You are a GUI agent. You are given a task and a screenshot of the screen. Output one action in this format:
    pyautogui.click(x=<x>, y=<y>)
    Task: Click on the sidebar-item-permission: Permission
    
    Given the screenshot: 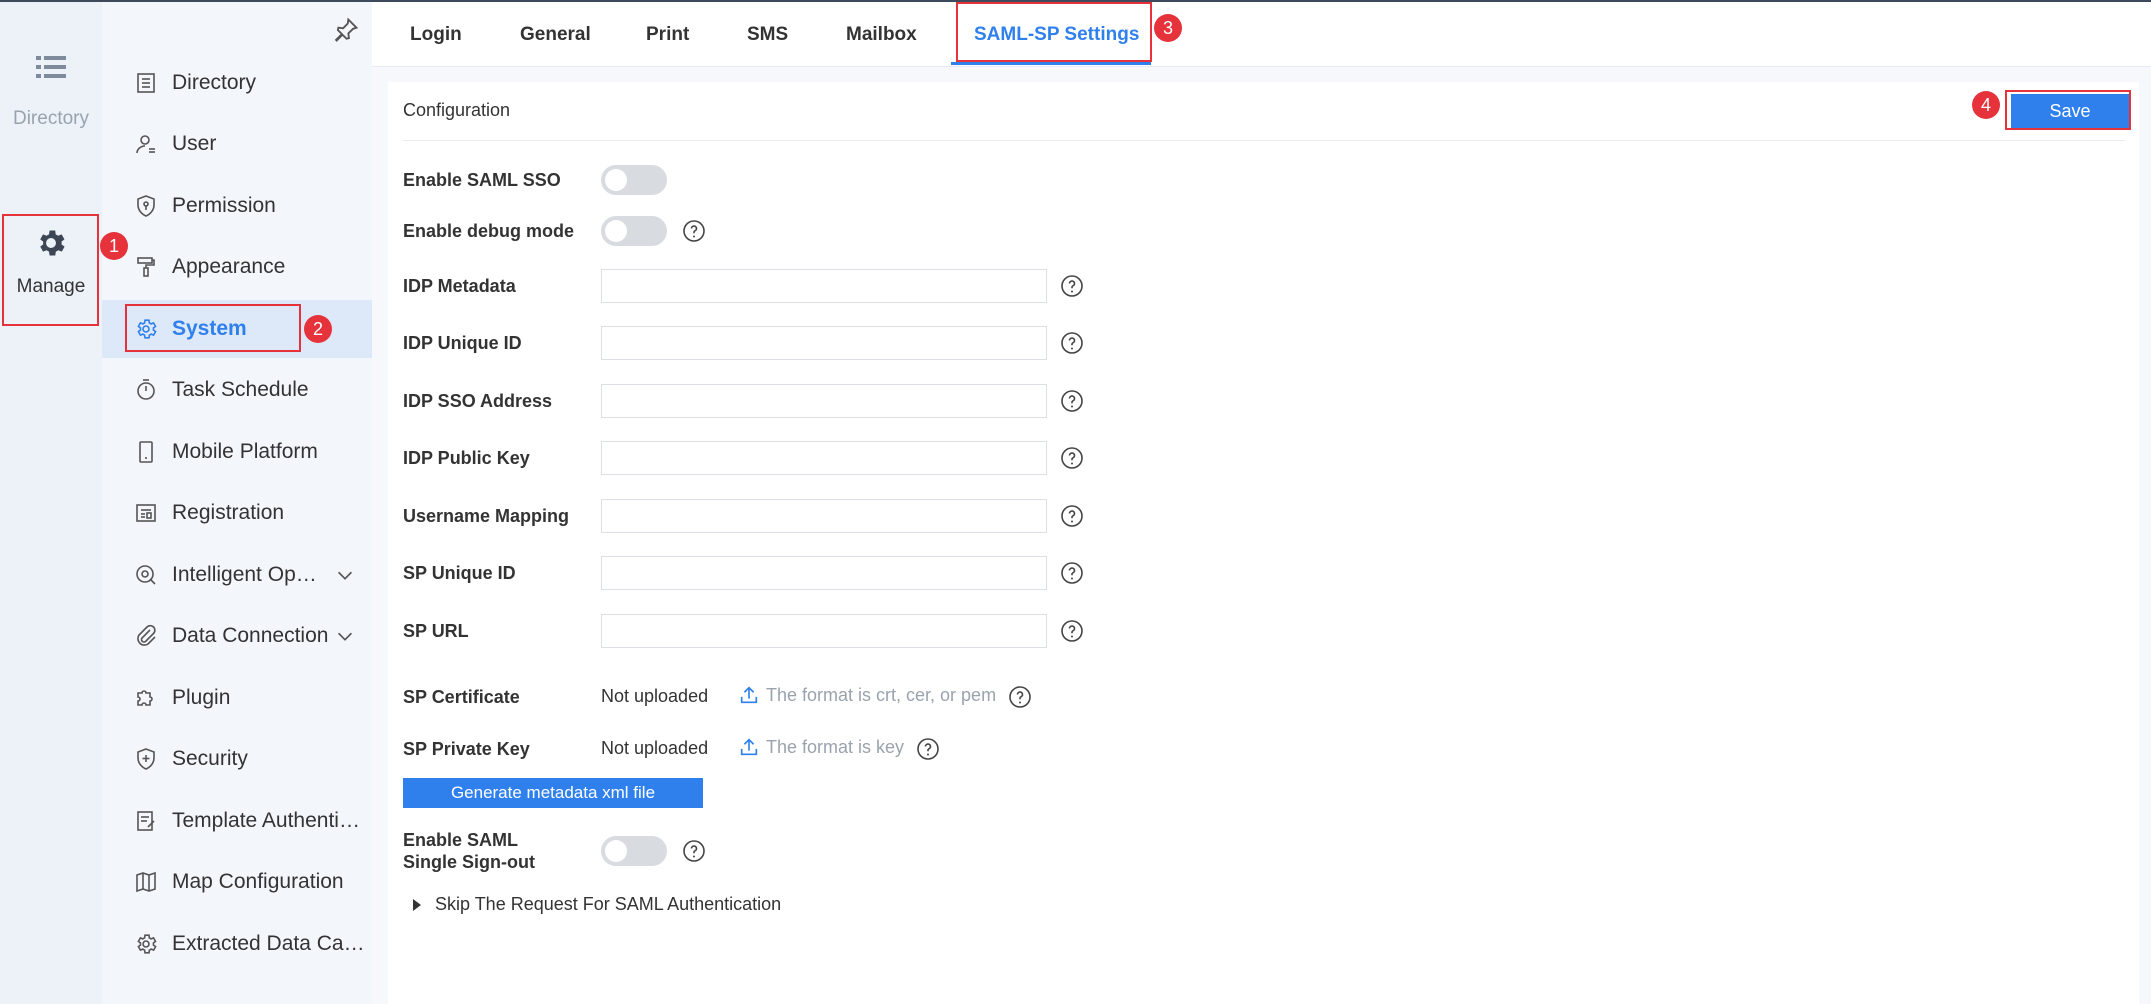 What is the action you would take?
    pyautogui.click(x=237, y=206)
    